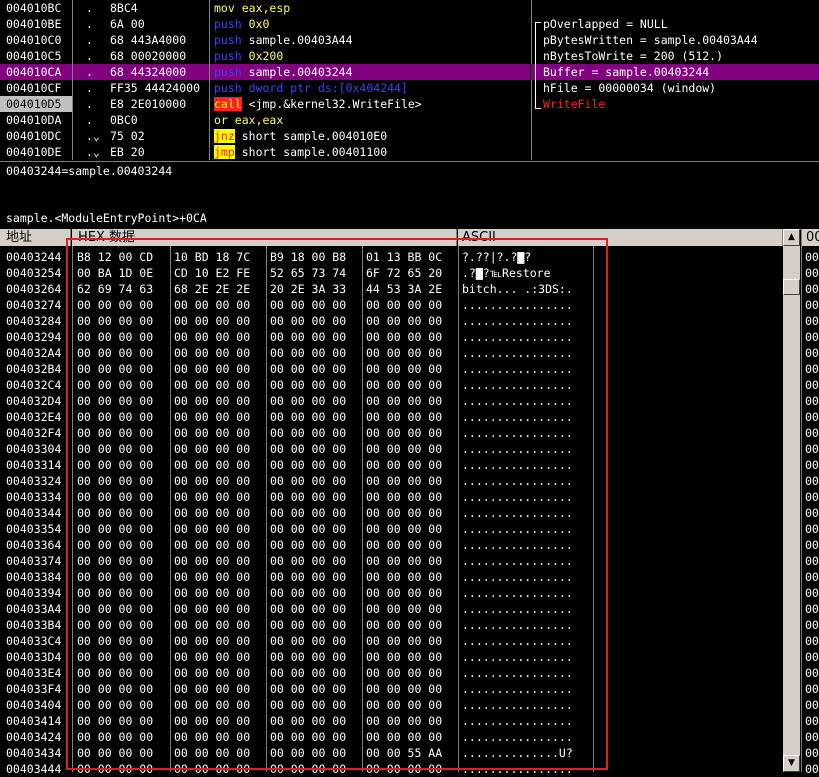 Image resolution: width=819 pixels, height=777 pixels. Describe the element at coordinates (34, 152) in the screenshot. I see `disasm-address: 004010DE` at that location.